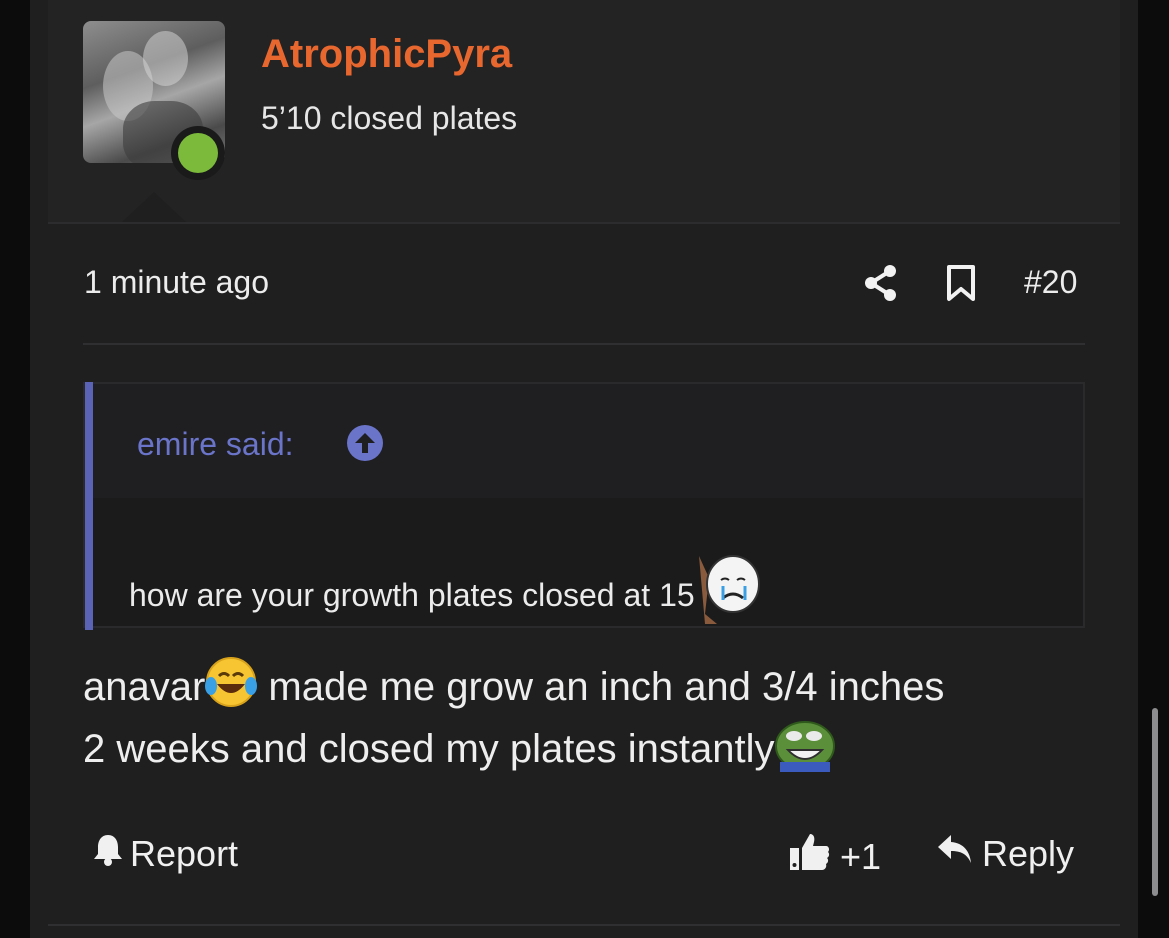 Image resolution: width=1169 pixels, height=938 pixels. I want to click on scrollbar, so click(1155, 802).